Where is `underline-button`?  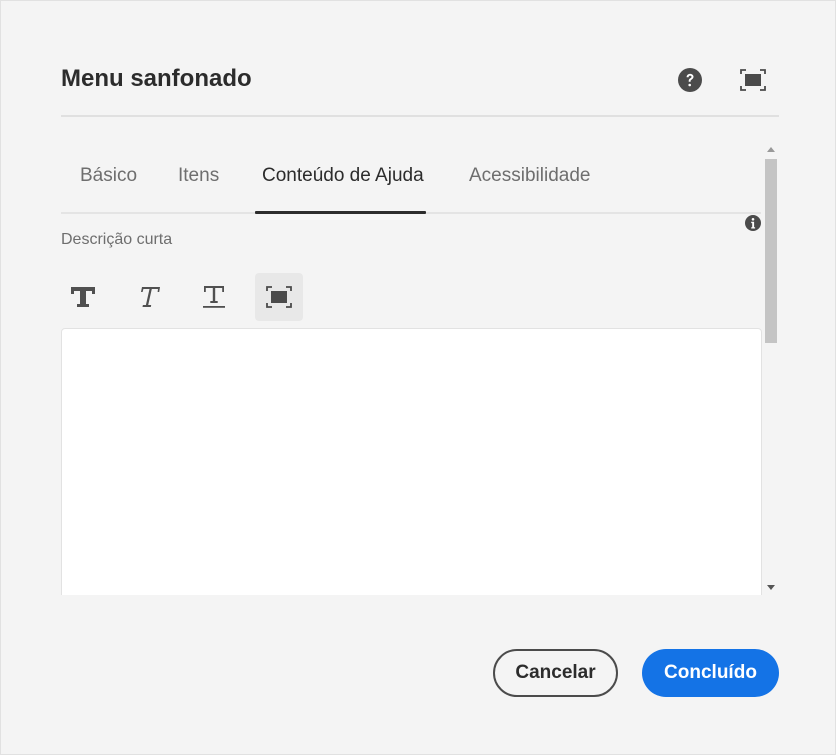 underline-button is located at coordinates (214, 297).